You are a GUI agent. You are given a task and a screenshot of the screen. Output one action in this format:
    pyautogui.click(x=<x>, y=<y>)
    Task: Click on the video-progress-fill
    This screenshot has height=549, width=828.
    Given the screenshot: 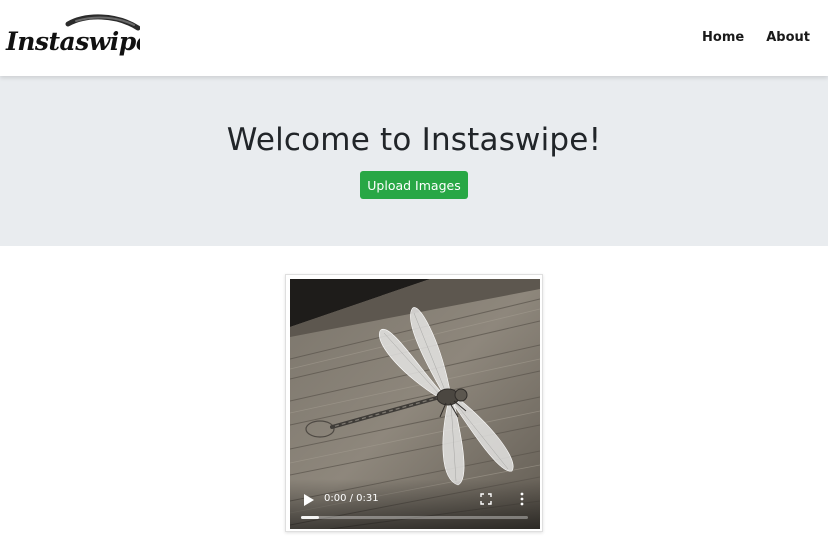 What is the action you would take?
    pyautogui.click(x=310, y=517)
    